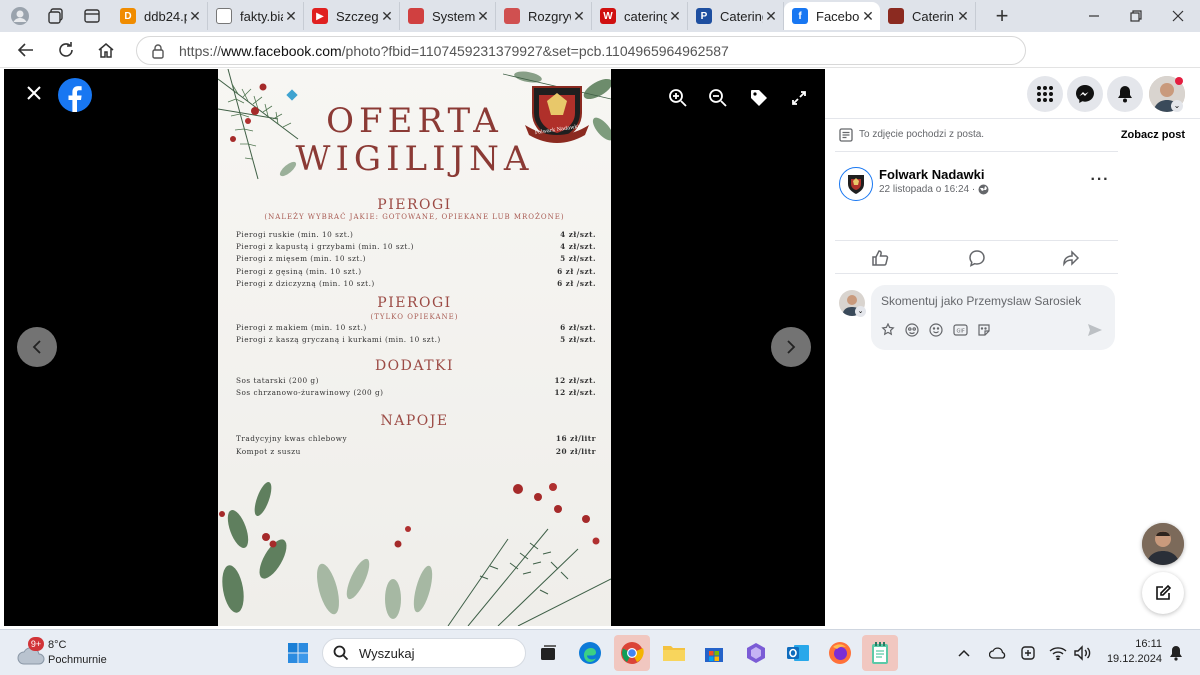 Image resolution: width=1200 pixels, height=675 pixels. I want to click on restore-button, so click(1136, 16).